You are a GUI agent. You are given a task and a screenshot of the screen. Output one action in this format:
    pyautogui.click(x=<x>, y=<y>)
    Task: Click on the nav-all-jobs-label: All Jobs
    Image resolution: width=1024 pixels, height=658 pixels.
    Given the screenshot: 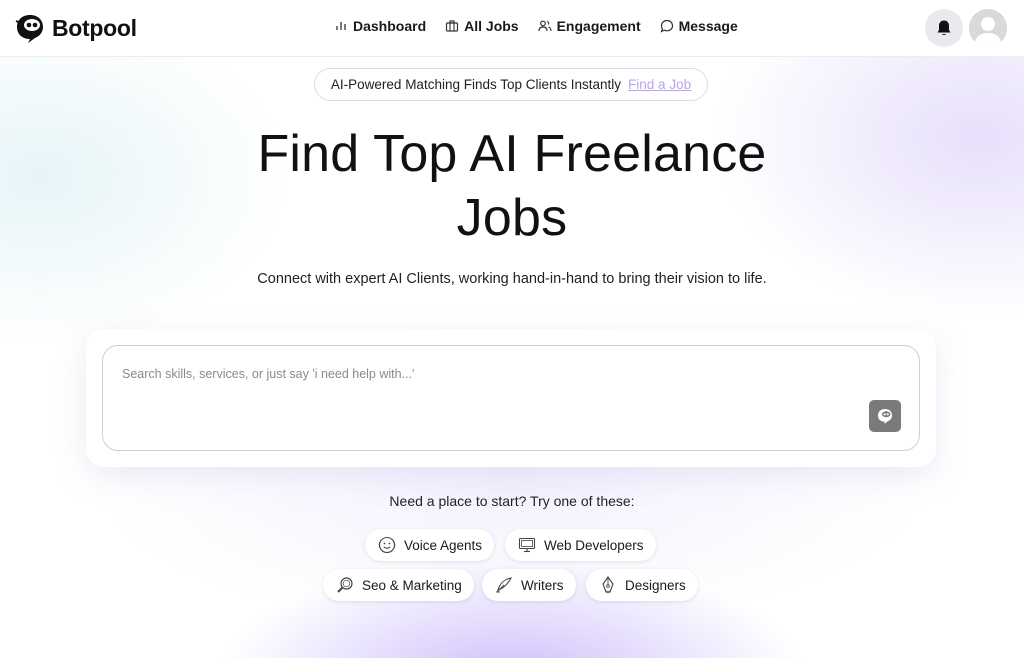 What is the action you would take?
    pyautogui.click(x=491, y=26)
    